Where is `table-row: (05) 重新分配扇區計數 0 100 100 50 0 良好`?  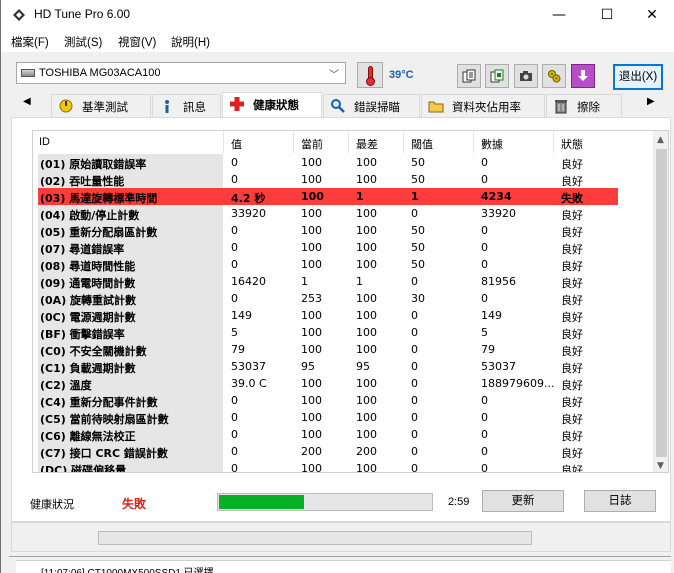 table-row: (05) 重新分配扇區計數 0 100 100 50 0 良好 is located at coordinates (328, 230).